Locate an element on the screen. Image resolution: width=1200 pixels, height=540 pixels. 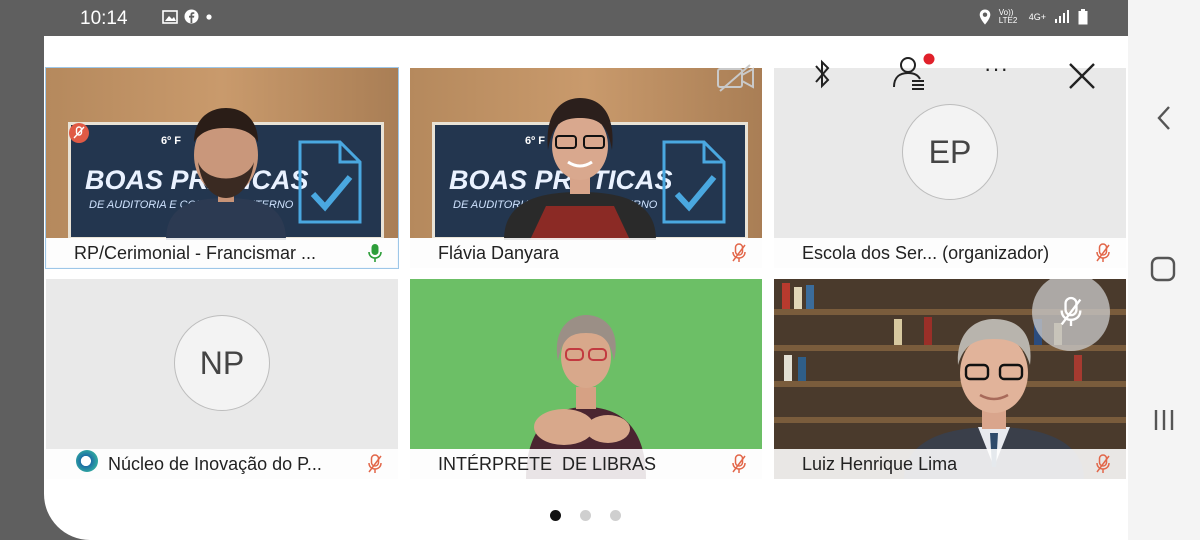
status-bar: 10:14 Vo)) LTE2 4G+ is located at coordinates (586, 18).